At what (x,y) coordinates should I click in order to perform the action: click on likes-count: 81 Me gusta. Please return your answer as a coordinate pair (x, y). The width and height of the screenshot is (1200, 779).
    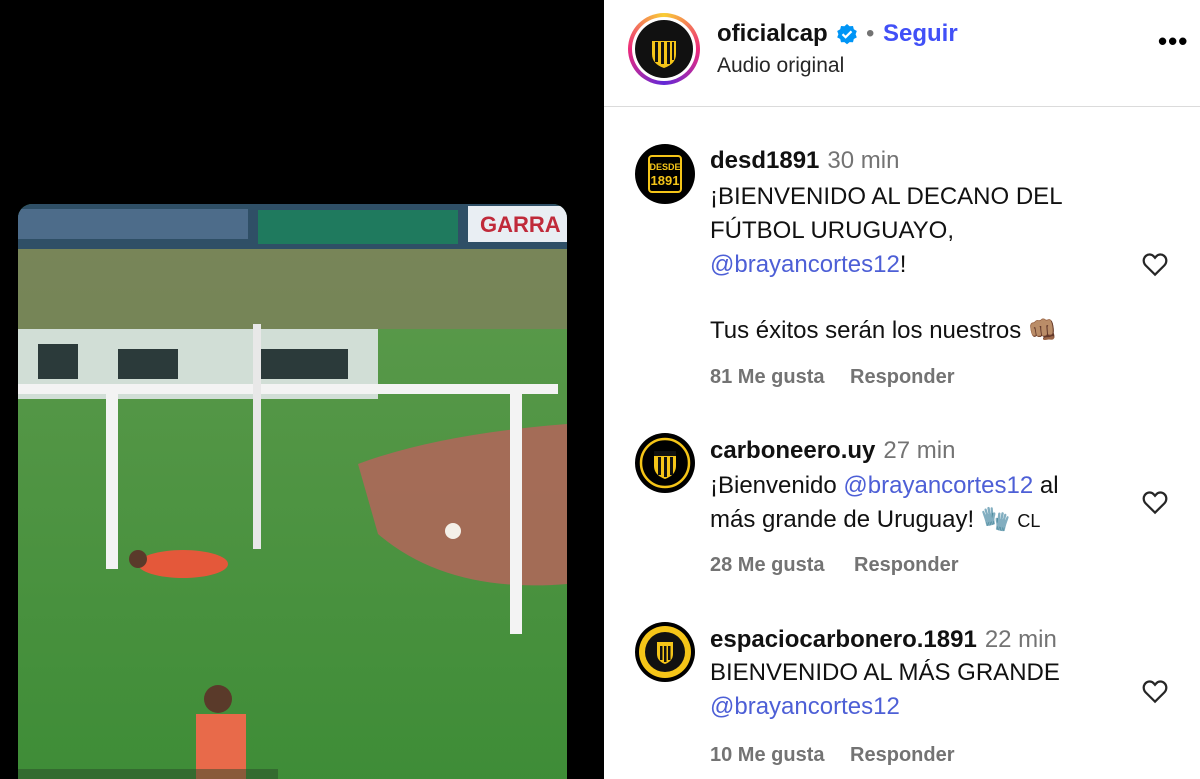
    Looking at the image, I should click on (767, 377).